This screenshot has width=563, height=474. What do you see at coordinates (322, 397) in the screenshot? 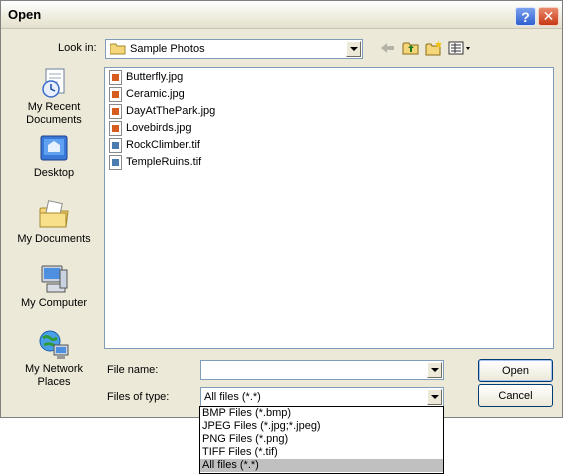
I see `files-of-type-combo: All files (*.*)` at bounding box center [322, 397].